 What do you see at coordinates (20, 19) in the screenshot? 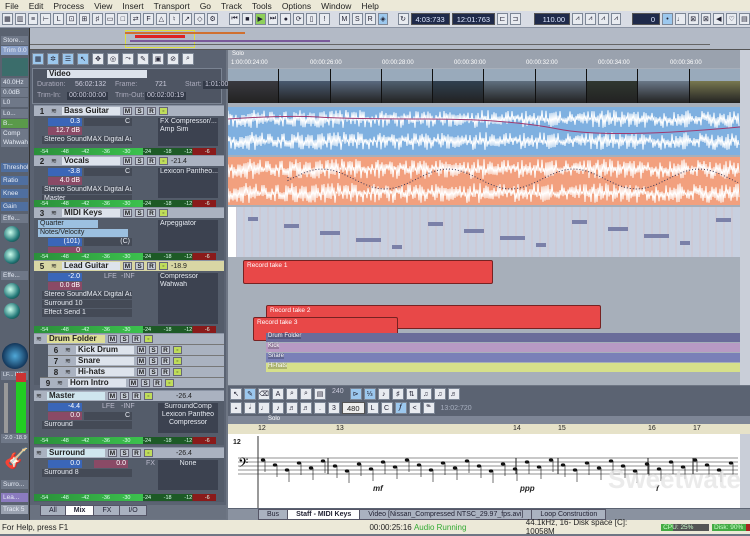
I see `view-button: ▥` at bounding box center [20, 19].